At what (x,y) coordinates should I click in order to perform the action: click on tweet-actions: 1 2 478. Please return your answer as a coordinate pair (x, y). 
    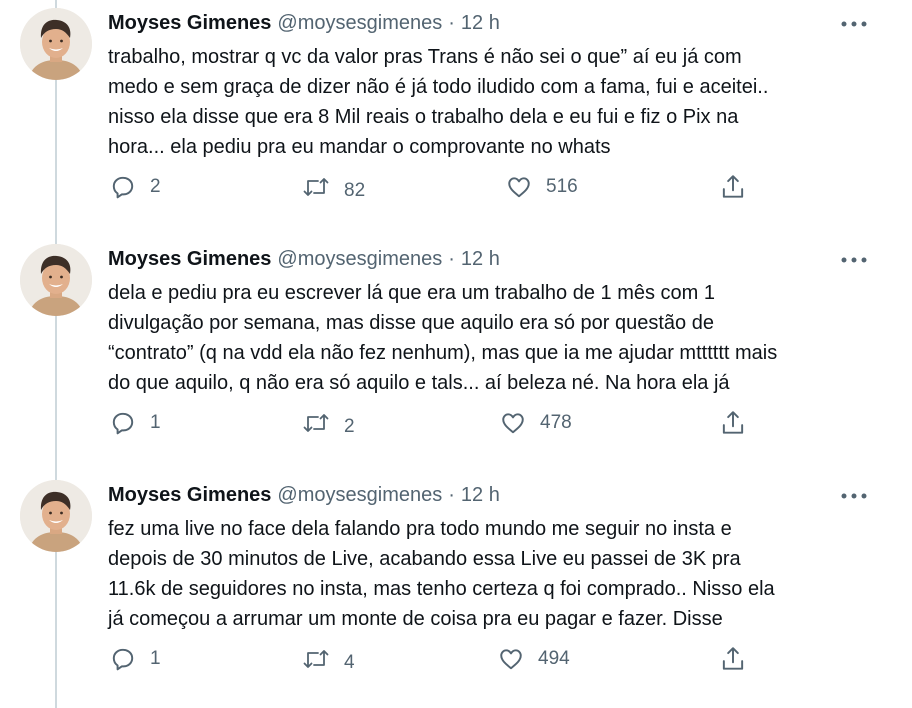
    Looking at the image, I should click on (456, 423).